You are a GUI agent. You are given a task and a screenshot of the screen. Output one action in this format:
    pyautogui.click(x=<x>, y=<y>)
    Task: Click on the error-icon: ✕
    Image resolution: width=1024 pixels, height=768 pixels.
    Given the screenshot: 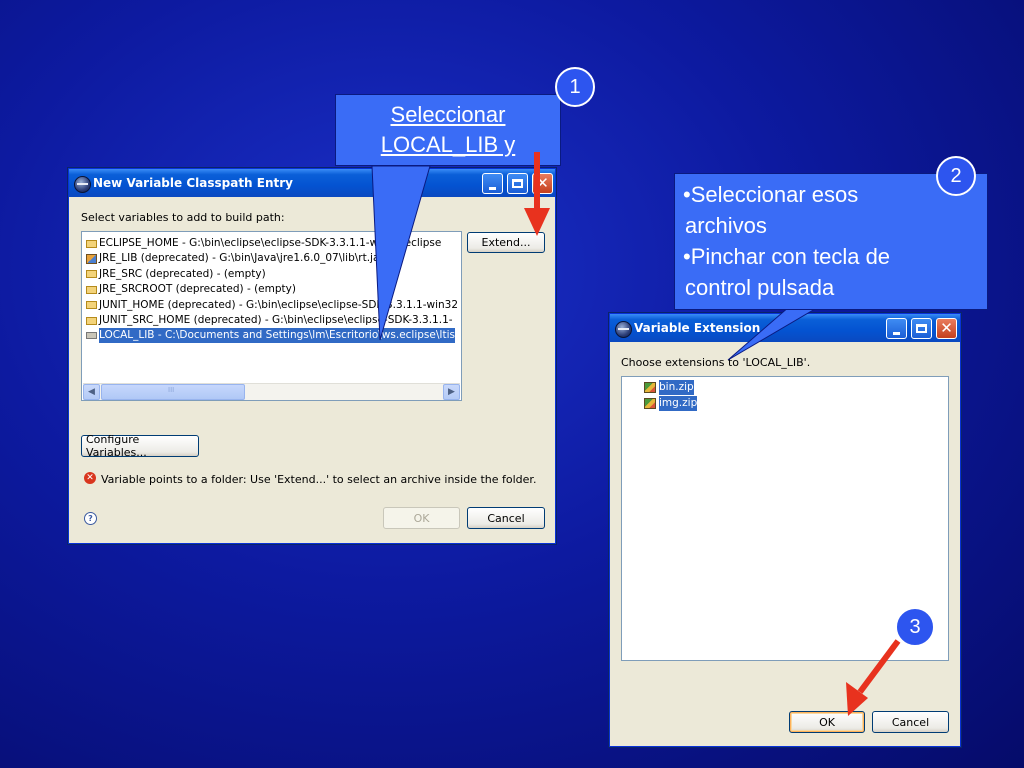 What is the action you would take?
    pyautogui.click(x=90, y=478)
    